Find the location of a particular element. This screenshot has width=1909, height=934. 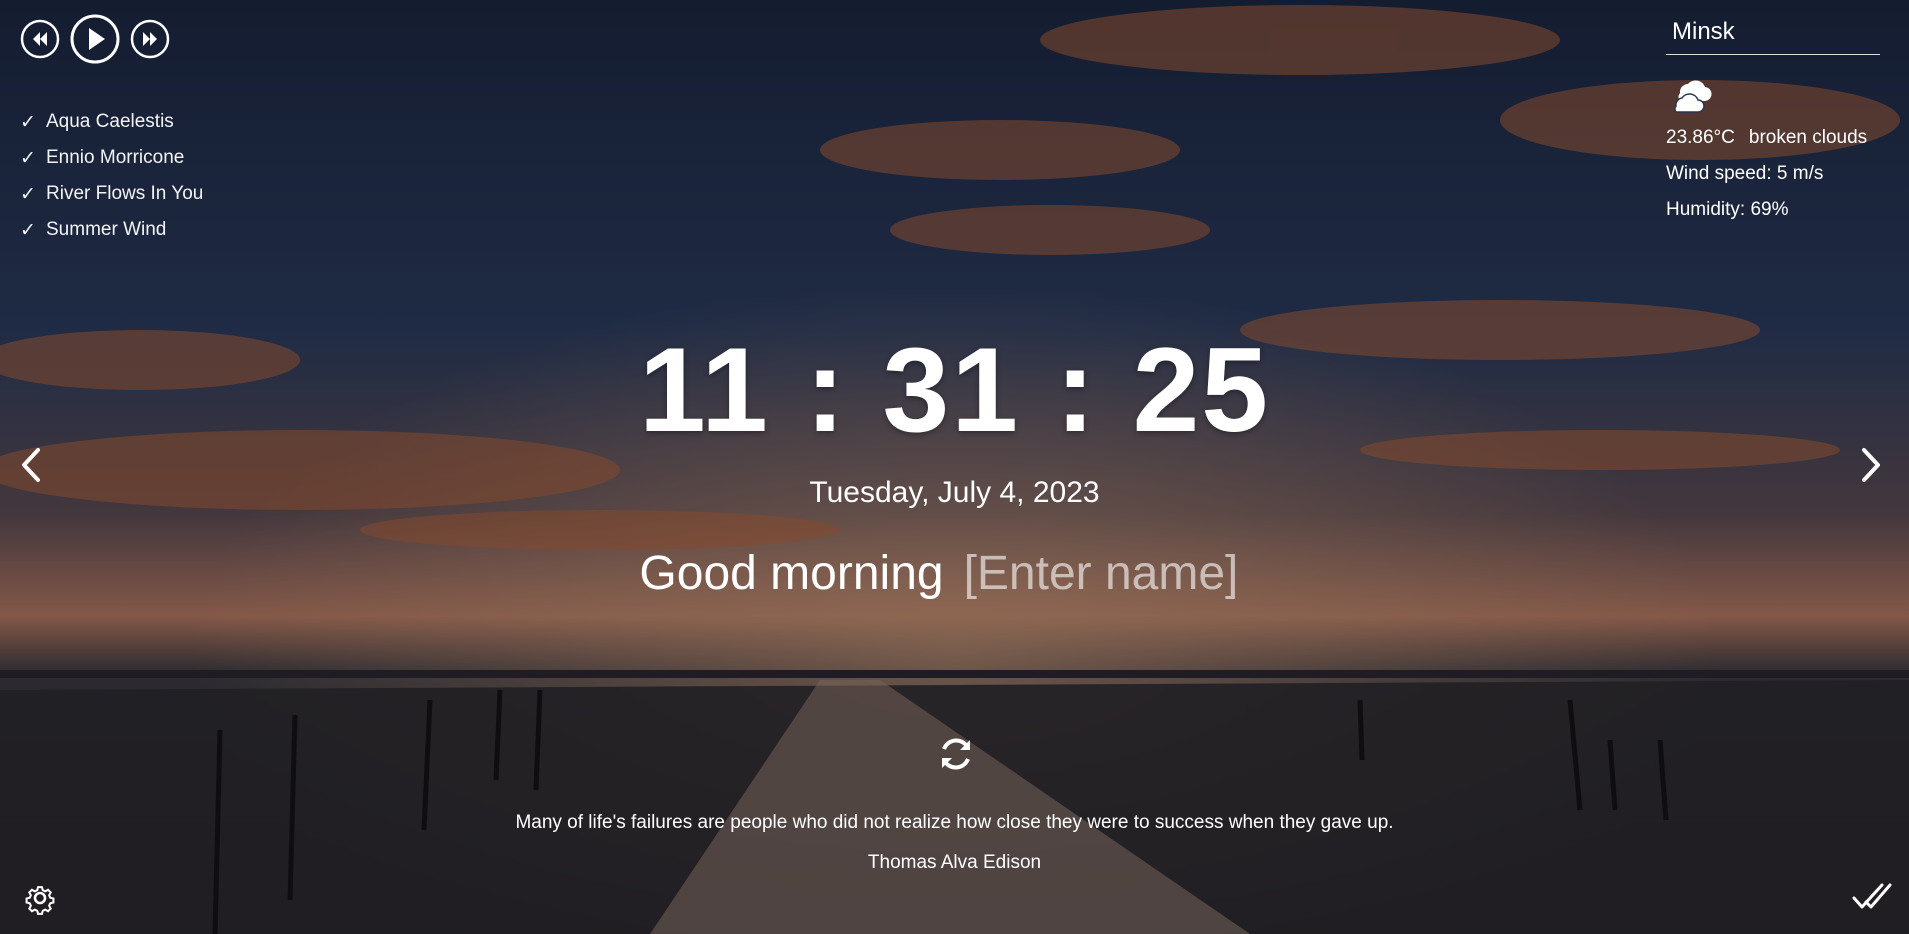

fast-forward-icon is located at coordinates (150, 39).